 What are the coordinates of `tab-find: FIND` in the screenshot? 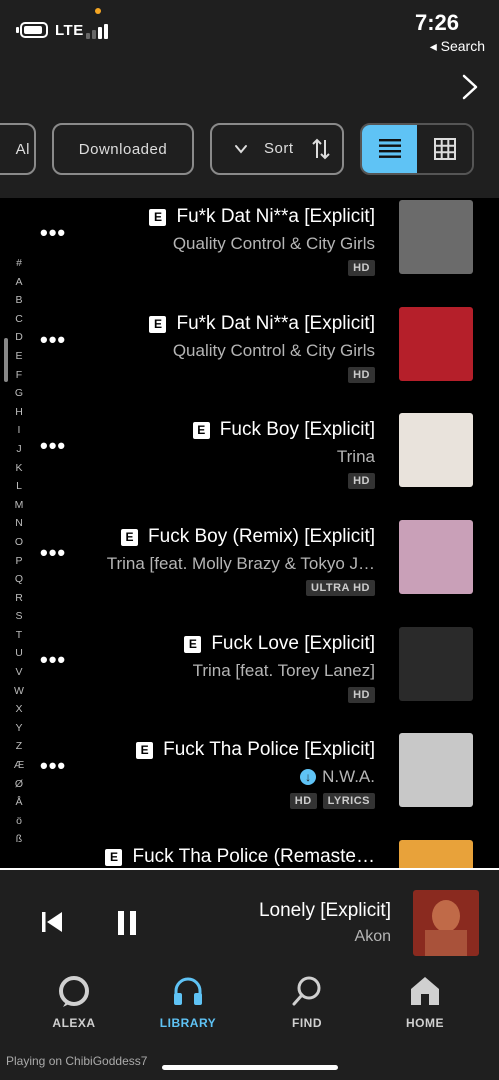 It's located at (307, 1002).